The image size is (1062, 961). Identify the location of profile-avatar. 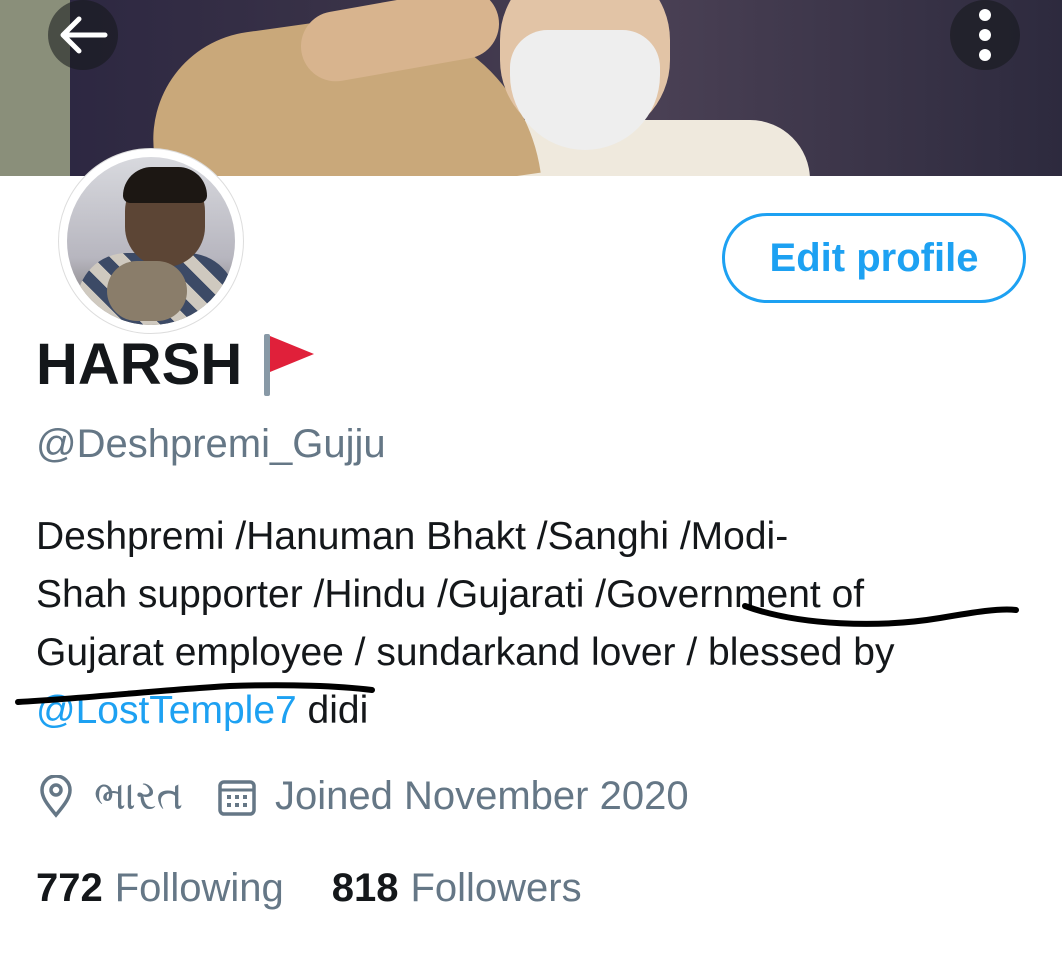
(151, 241).